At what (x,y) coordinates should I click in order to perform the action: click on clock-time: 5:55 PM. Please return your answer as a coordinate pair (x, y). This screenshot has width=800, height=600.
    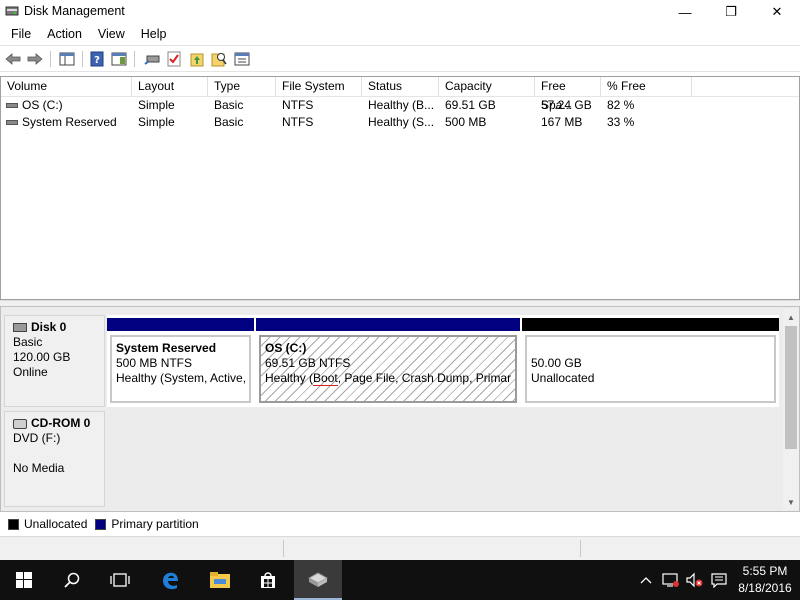
    Looking at the image, I should click on (765, 571).